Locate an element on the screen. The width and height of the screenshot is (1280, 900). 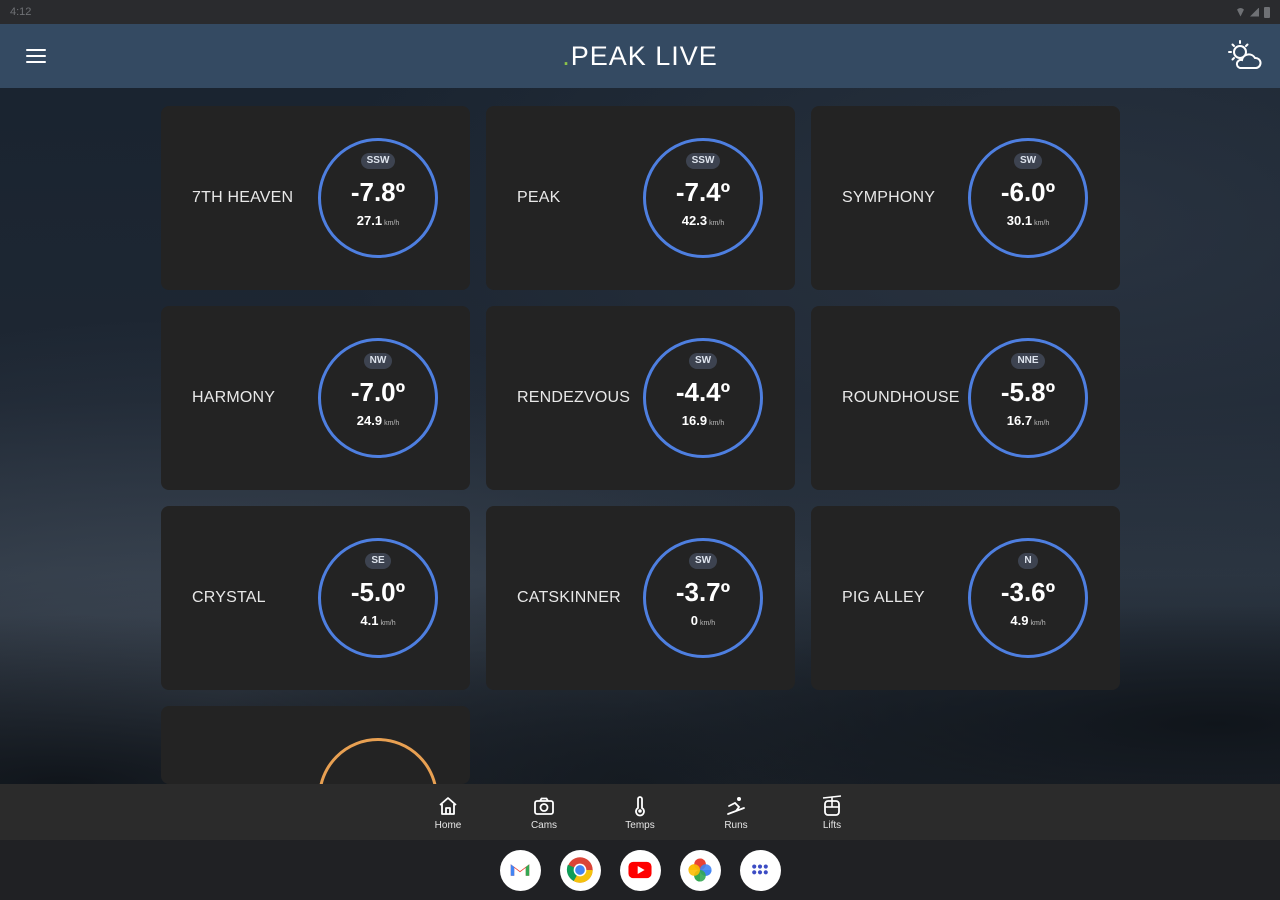
temperature-value: -7.8º is located at coordinates (378, 192).